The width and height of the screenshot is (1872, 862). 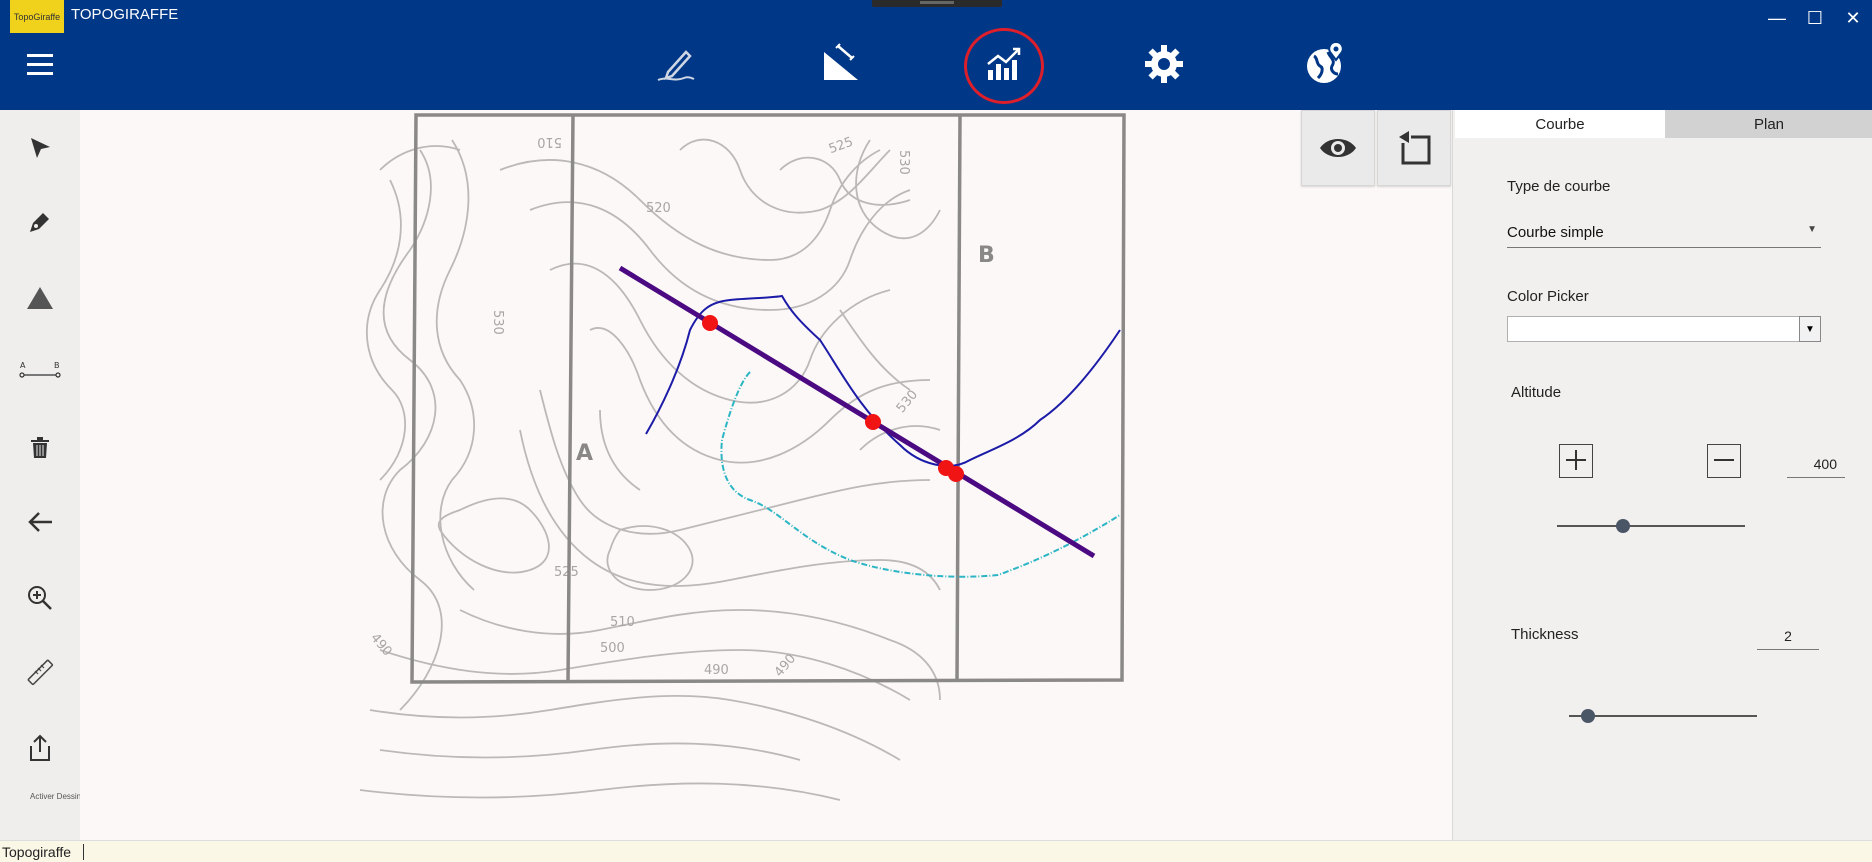 I want to click on globe-pin-icon, so click(x=1325, y=61).